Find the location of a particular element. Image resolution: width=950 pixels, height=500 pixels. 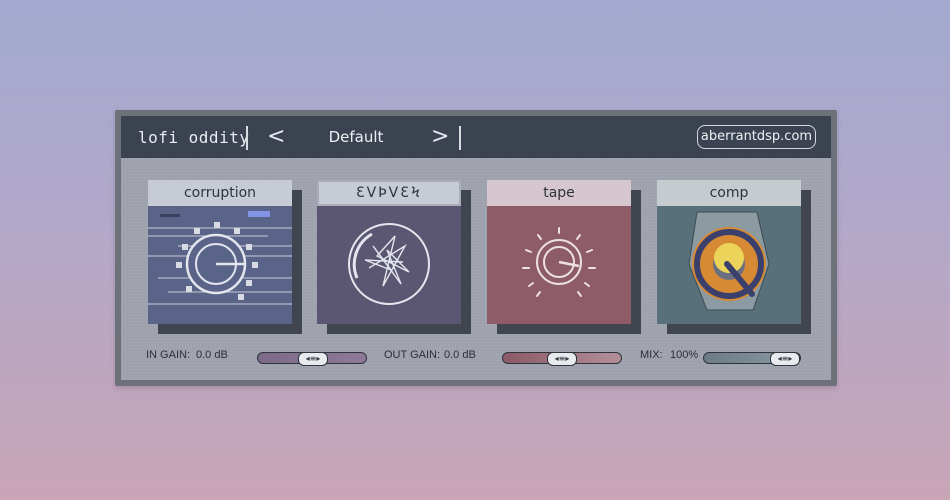

corruption-face is located at coordinates (220, 265).